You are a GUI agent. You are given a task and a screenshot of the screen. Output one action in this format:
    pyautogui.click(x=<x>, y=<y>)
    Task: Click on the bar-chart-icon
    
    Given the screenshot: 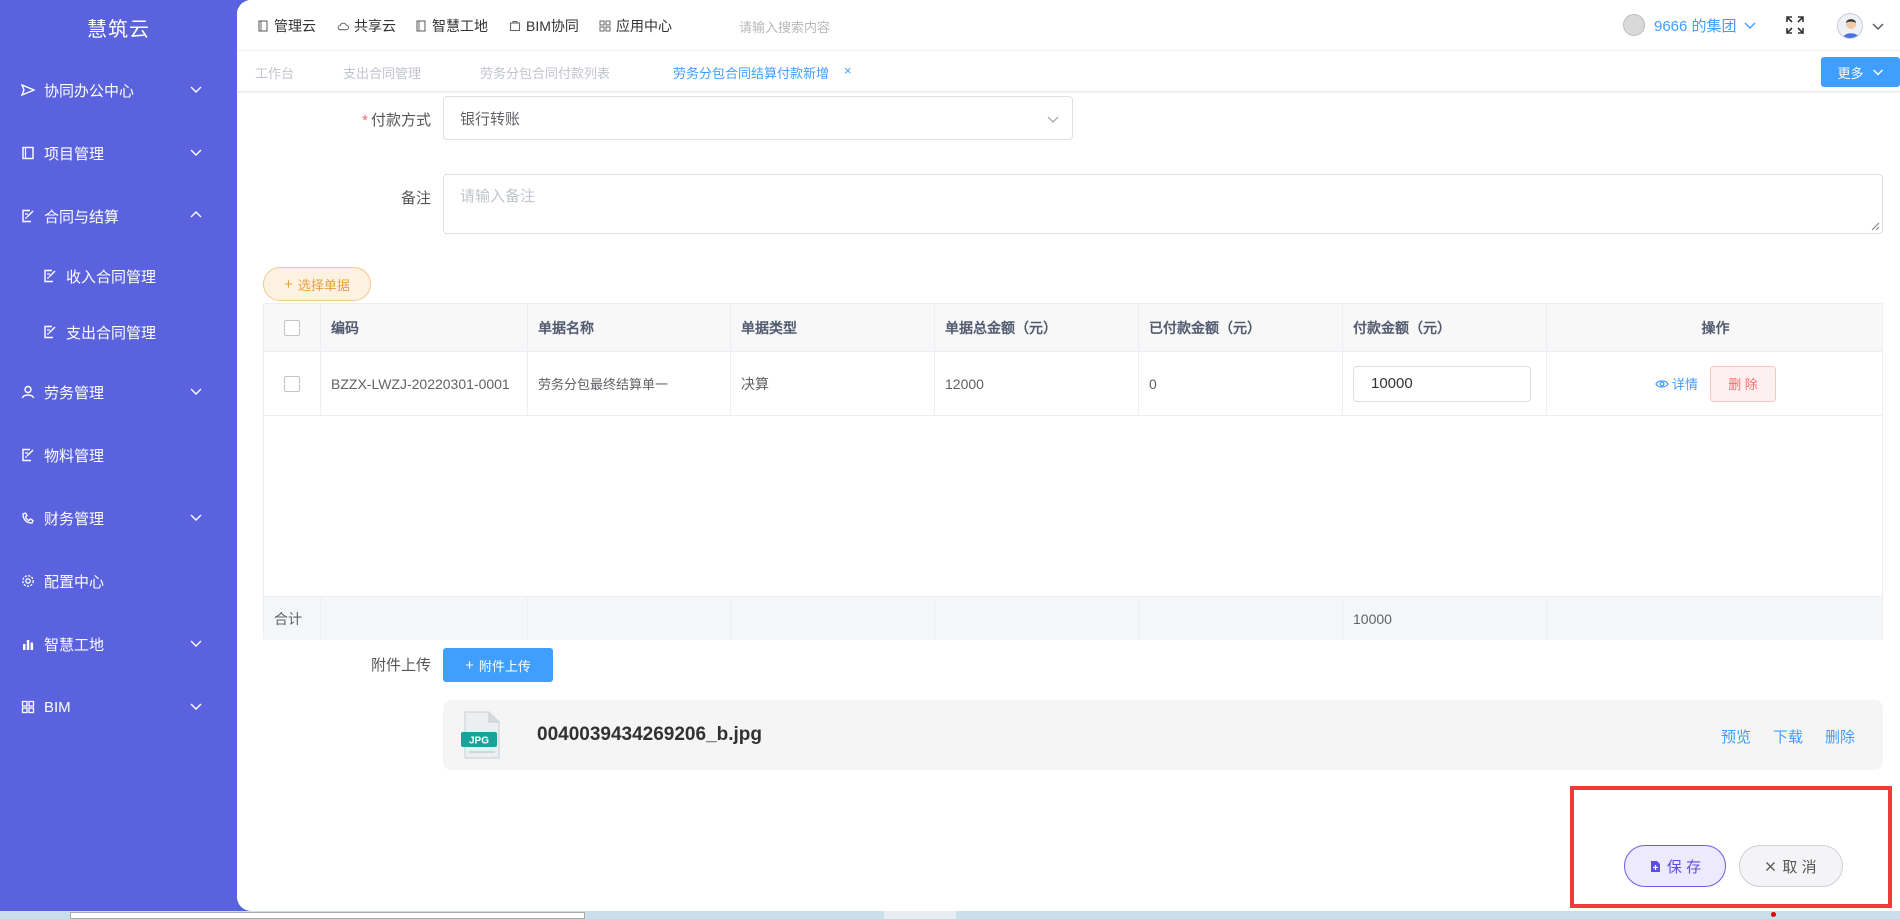 What is the action you would take?
    pyautogui.click(x=28, y=644)
    